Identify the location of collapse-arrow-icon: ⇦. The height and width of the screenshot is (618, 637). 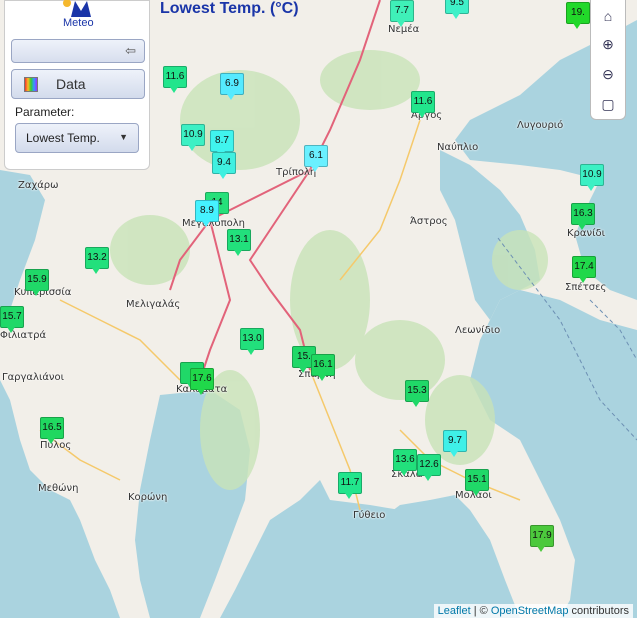
(130, 51).